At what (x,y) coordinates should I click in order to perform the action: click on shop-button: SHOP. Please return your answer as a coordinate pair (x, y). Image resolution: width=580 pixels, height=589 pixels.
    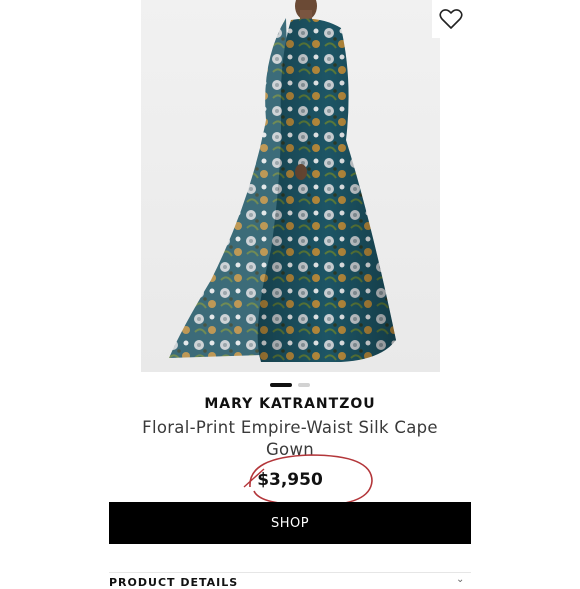
    Looking at the image, I should click on (290, 523).